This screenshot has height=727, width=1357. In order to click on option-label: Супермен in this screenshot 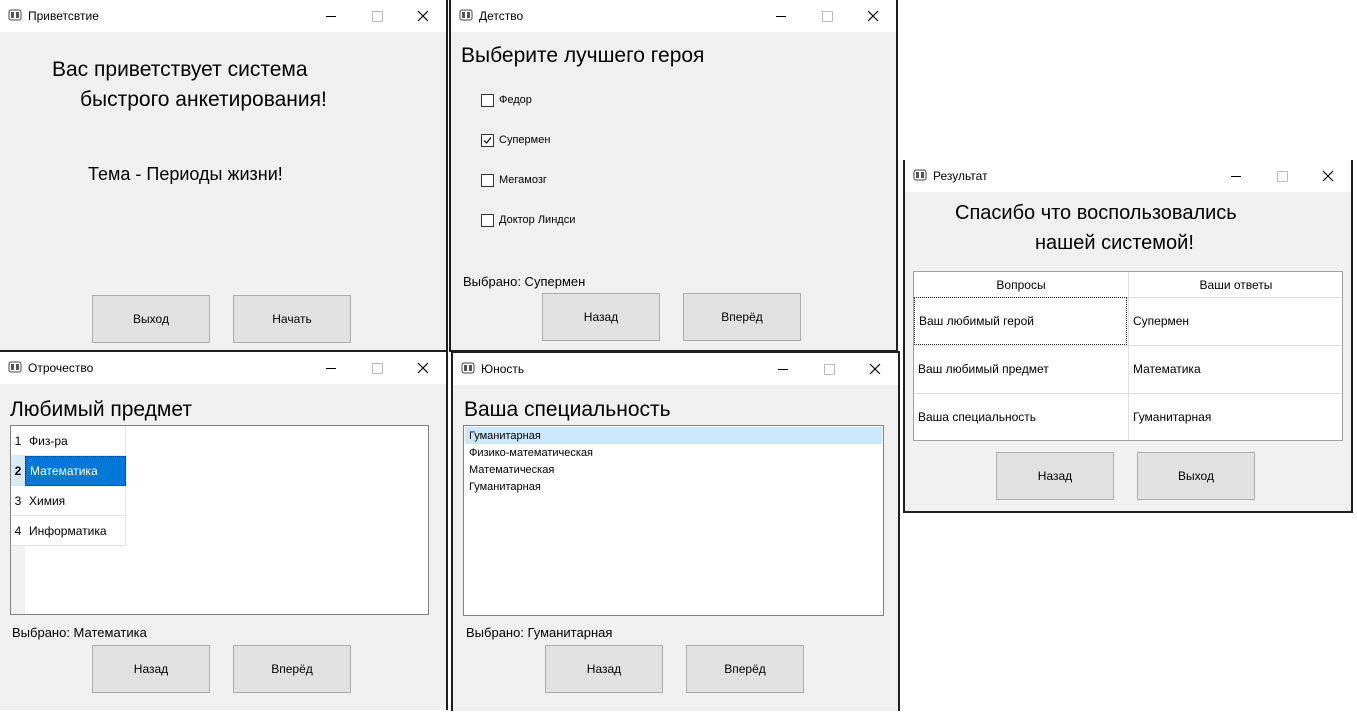, I will do `click(525, 140)`.